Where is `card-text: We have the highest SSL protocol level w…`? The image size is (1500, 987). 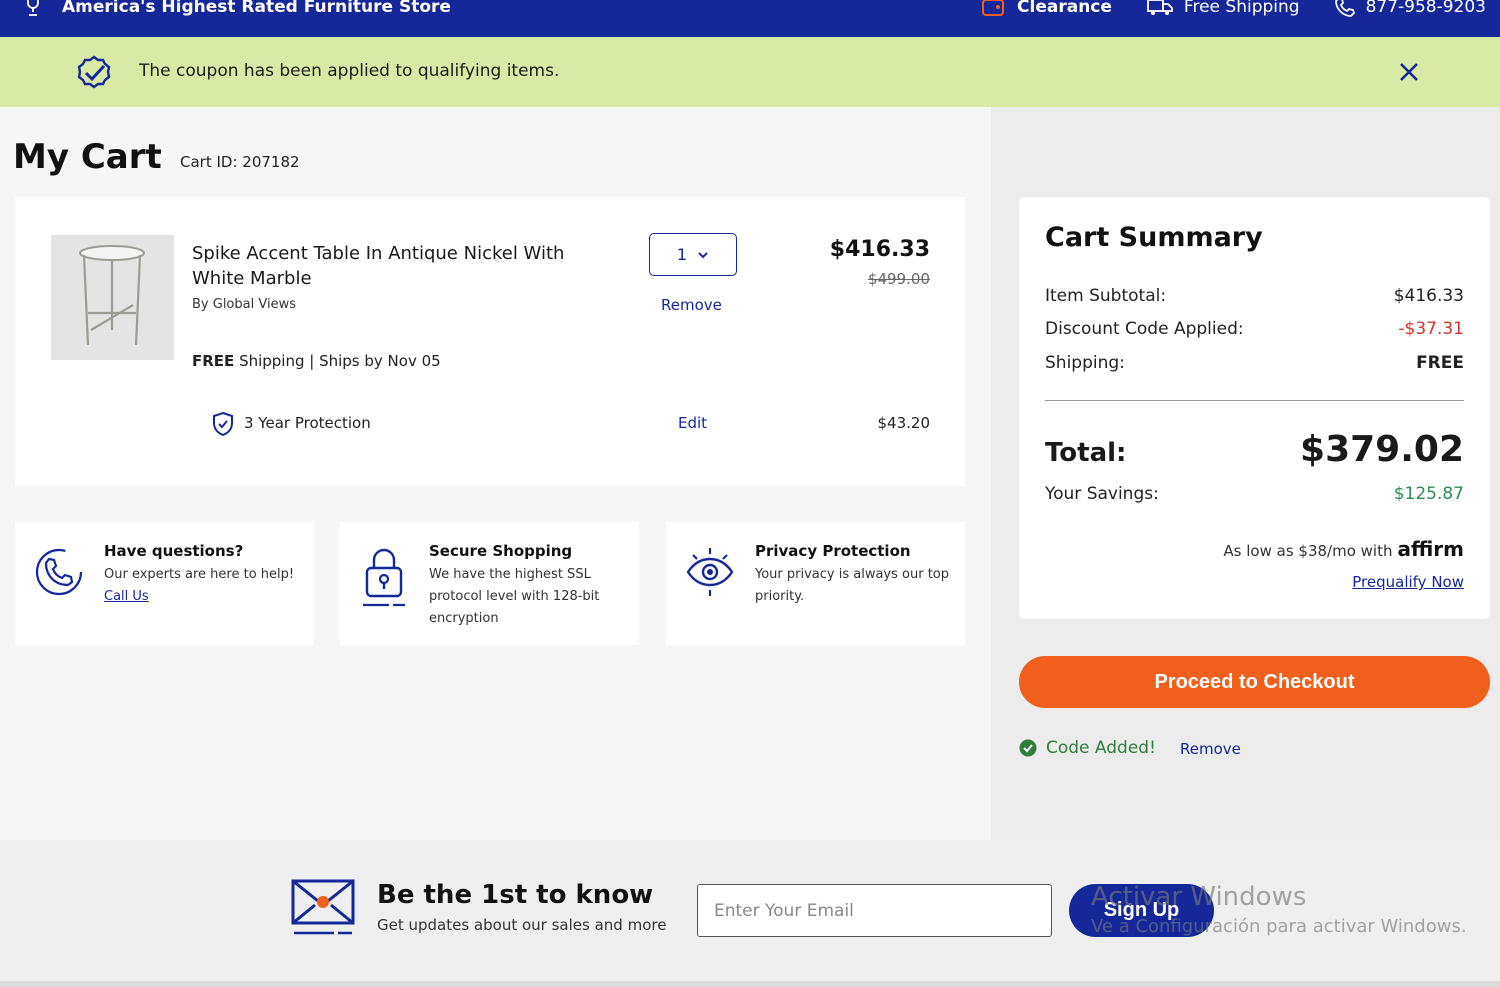 card-text: We have the highest SSL protocol level w… is located at coordinates (514, 596).